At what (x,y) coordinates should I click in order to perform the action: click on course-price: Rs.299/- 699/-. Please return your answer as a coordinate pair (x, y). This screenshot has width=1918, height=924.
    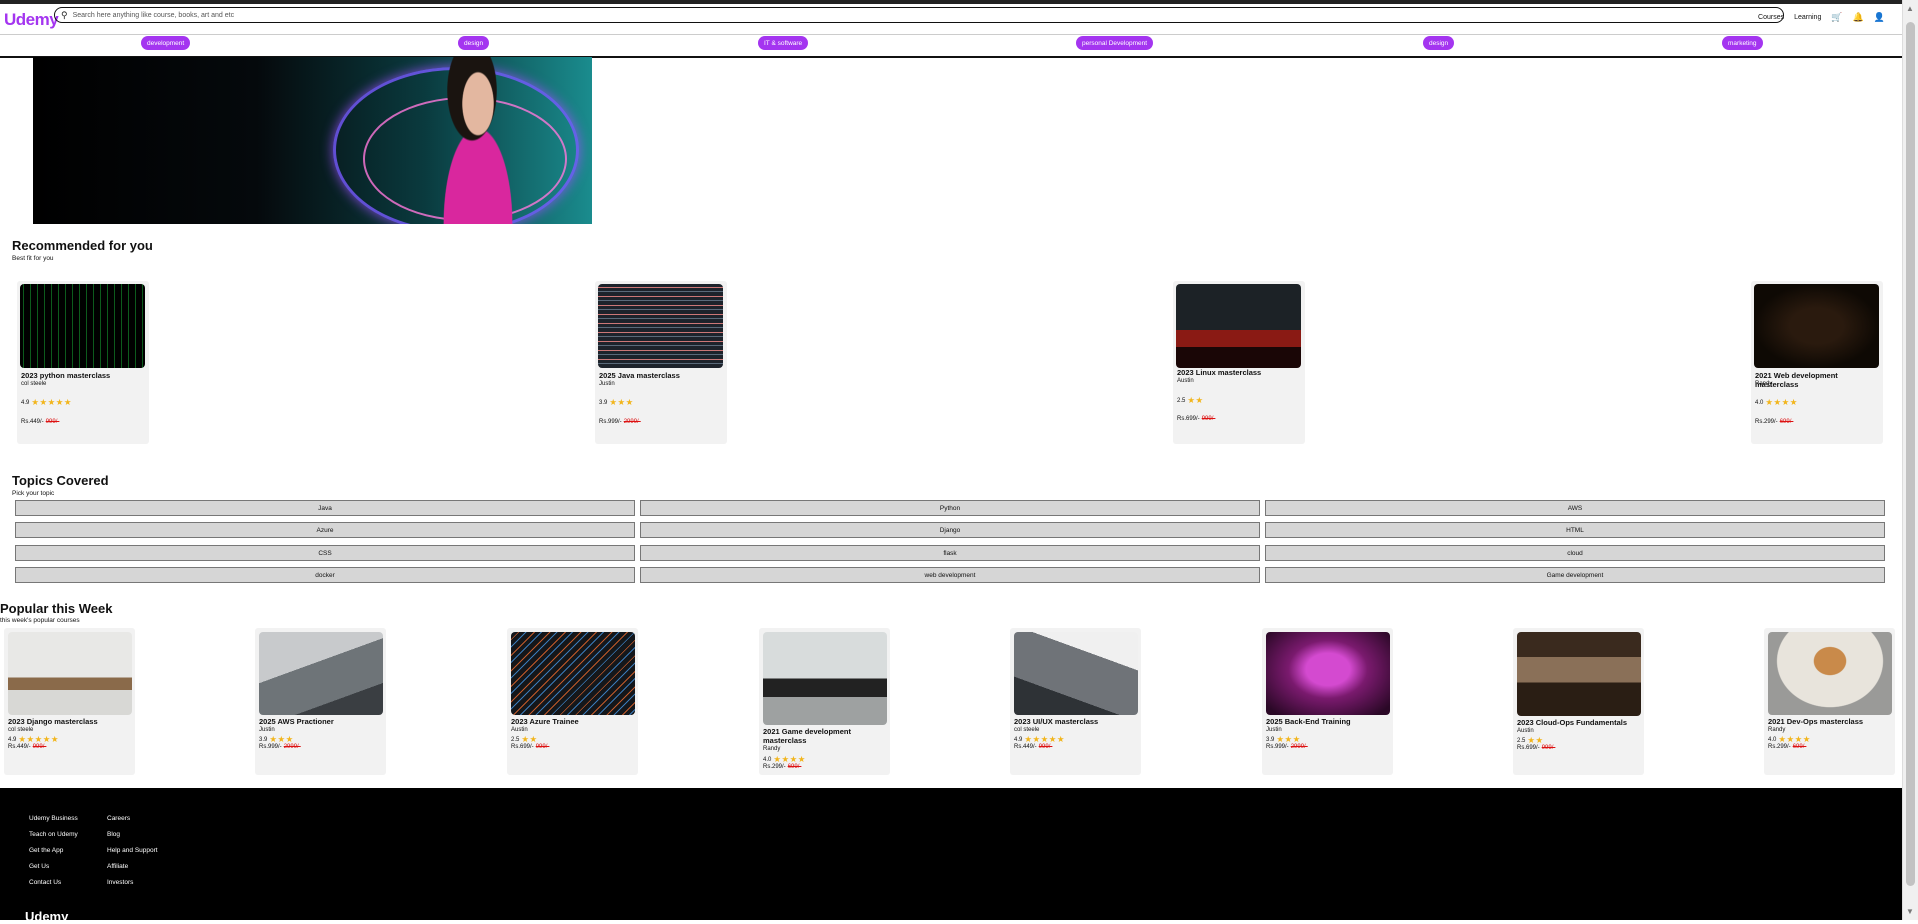
    Looking at the image, I should click on (782, 767).